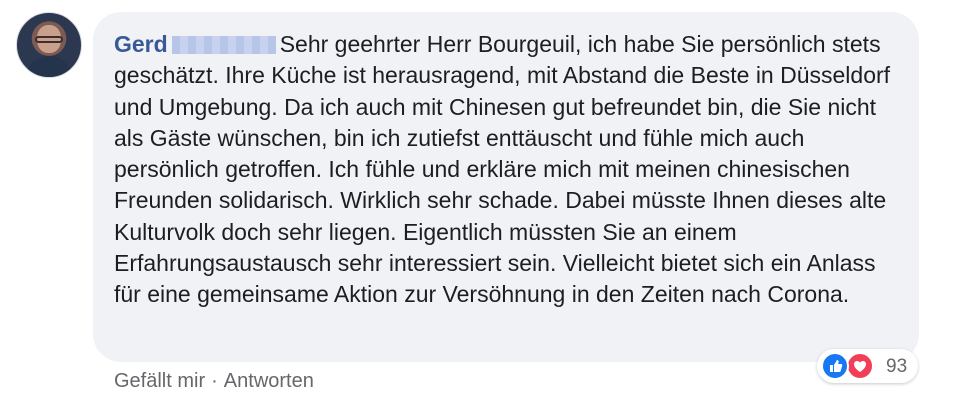 The width and height of the screenshot is (964, 417). I want to click on redacted-name, so click(223, 45).